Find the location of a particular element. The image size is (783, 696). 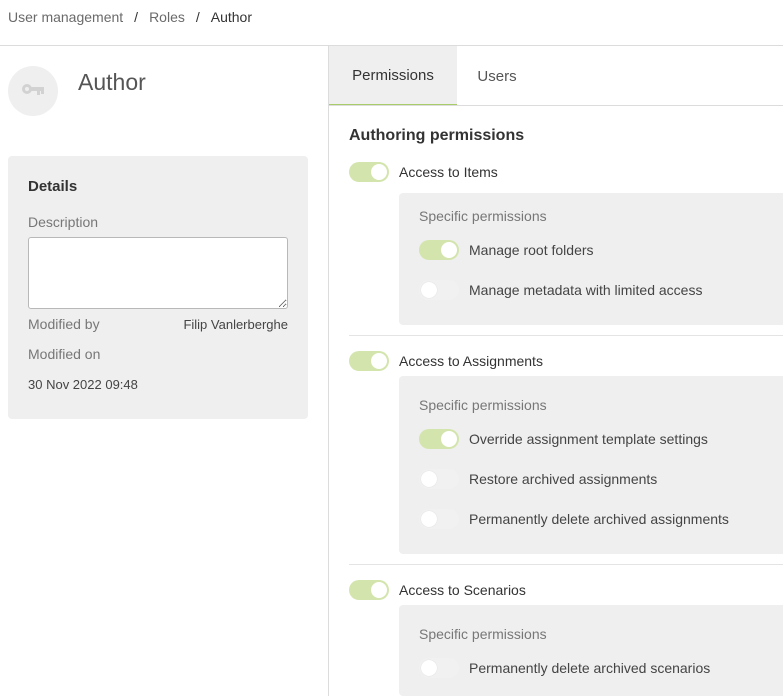

manage-root-folders-label: Manage root folders is located at coordinates (531, 250).